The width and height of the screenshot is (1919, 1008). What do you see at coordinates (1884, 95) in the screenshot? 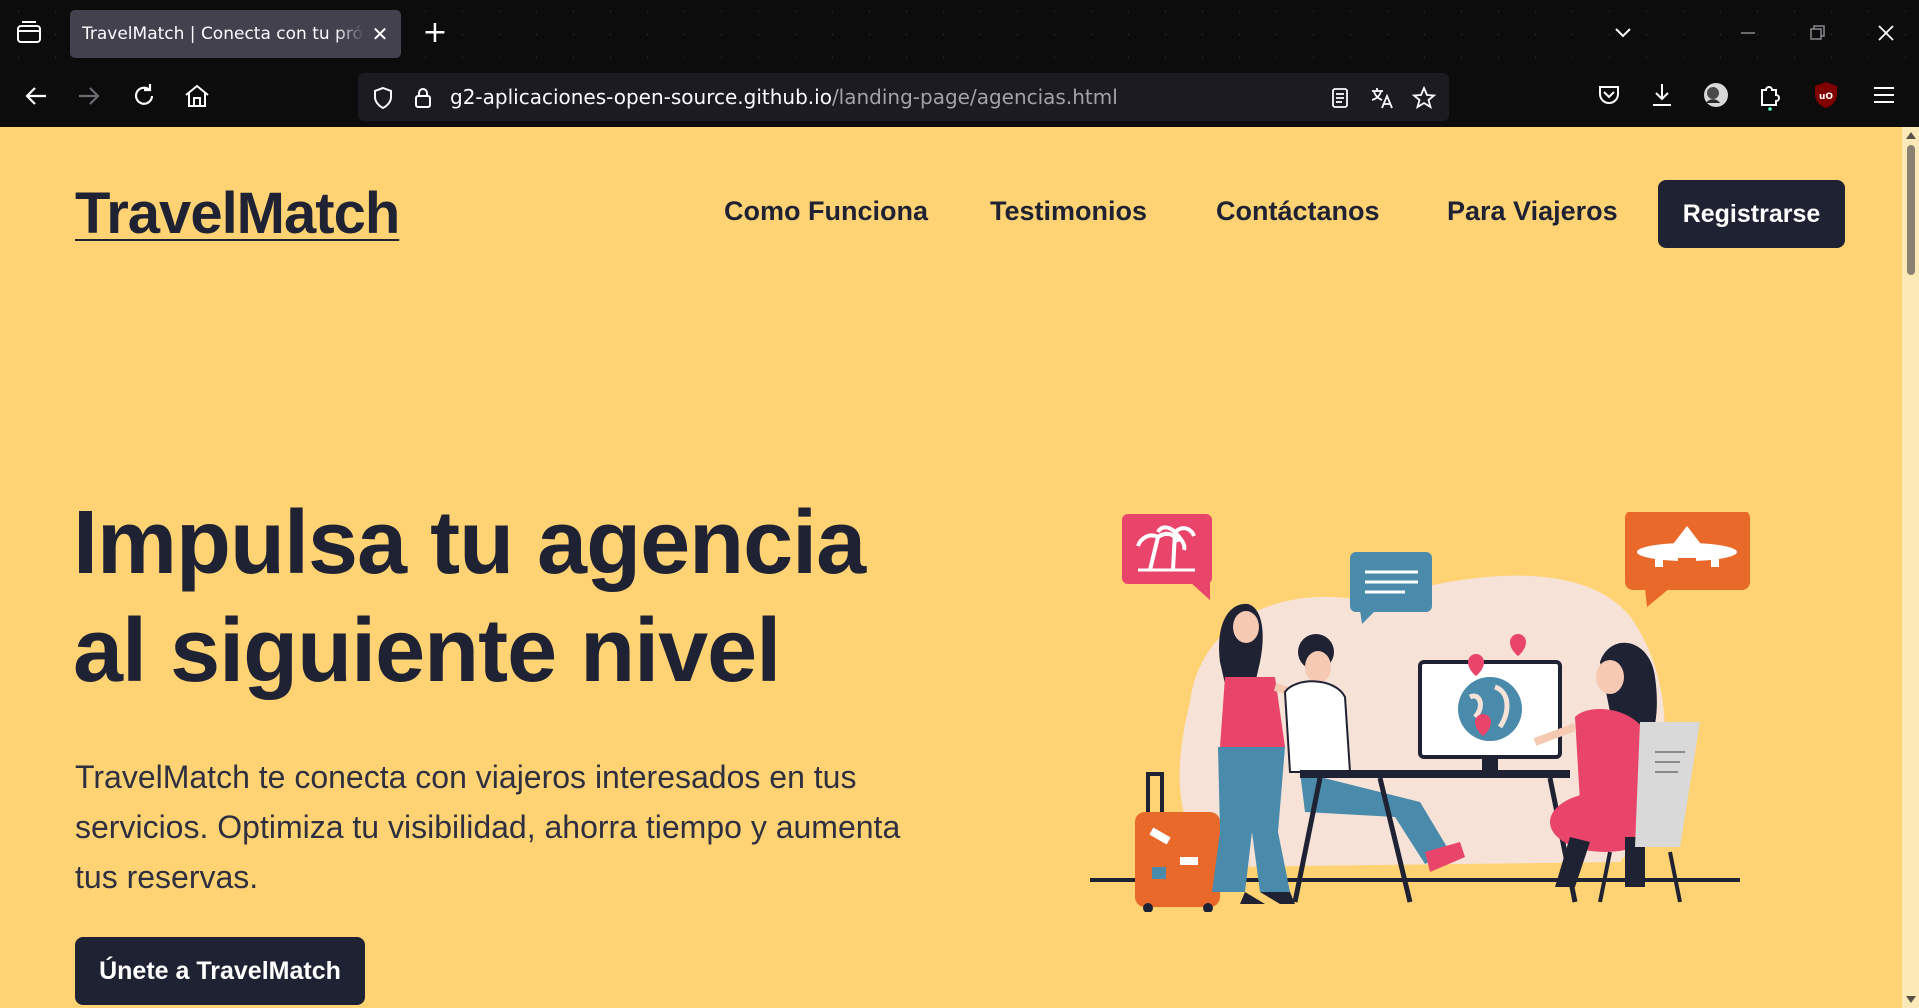
I see `menu-hamburger-icon` at bounding box center [1884, 95].